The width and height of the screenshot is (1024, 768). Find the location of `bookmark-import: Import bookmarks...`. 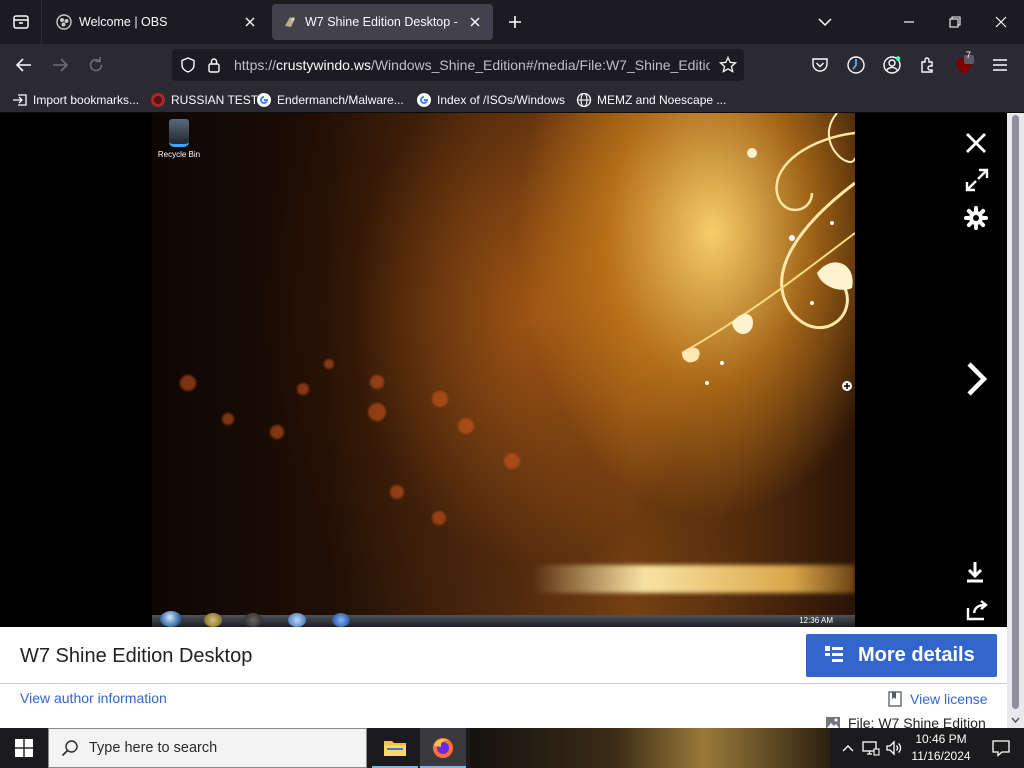

bookmark-import: Import bookmarks... is located at coordinates (75, 100).